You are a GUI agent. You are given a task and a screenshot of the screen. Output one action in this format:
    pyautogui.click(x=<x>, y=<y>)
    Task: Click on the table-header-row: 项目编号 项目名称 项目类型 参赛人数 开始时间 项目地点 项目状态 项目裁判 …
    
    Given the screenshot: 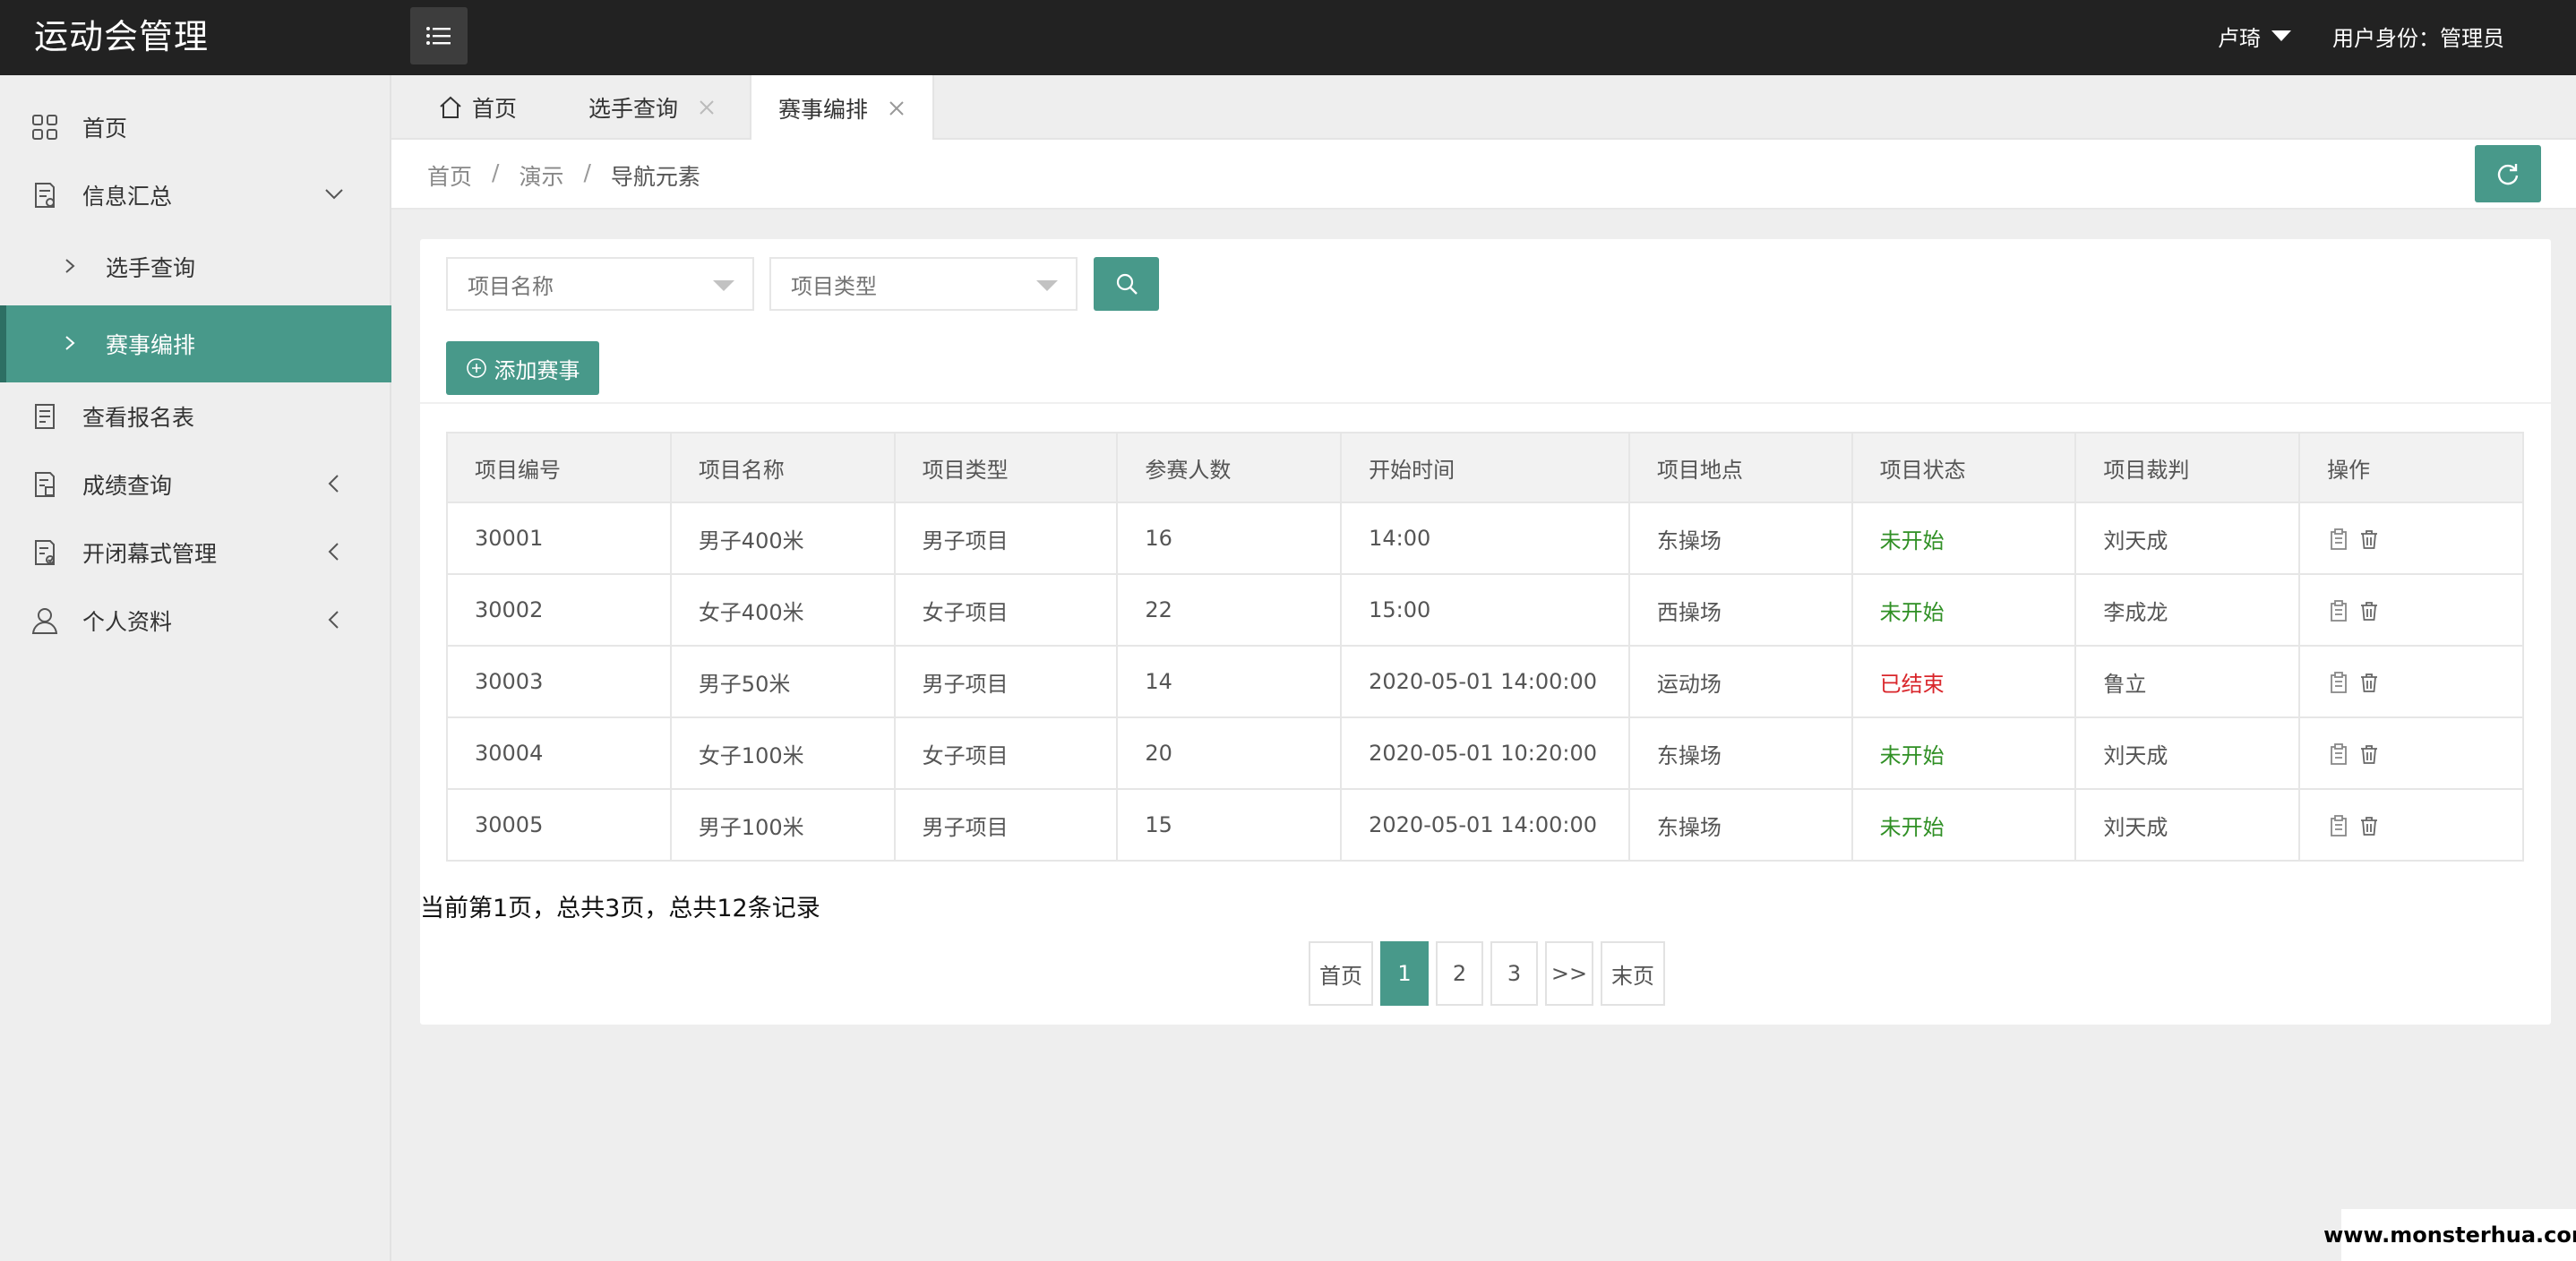 What is the action you would take?
    pyautogui.click(x=1485, y=467)
    